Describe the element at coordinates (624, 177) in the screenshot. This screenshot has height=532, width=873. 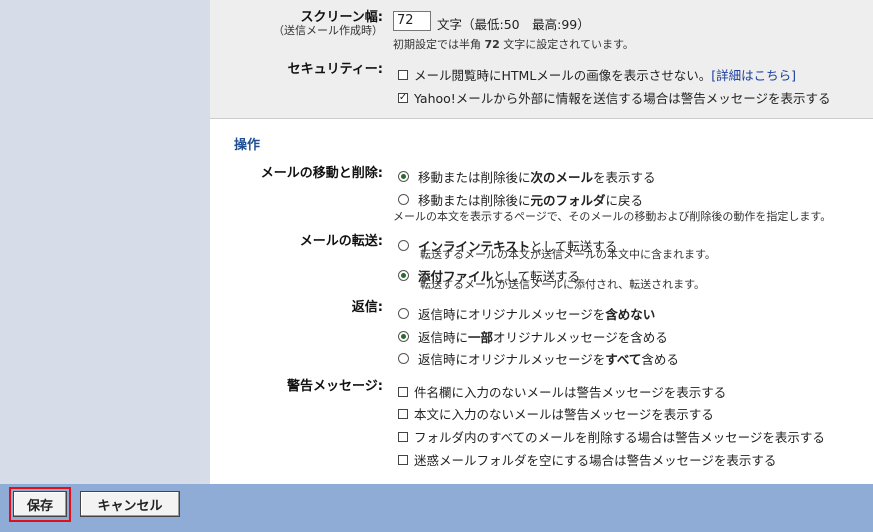
I see `option-label: を表示する` at that location.